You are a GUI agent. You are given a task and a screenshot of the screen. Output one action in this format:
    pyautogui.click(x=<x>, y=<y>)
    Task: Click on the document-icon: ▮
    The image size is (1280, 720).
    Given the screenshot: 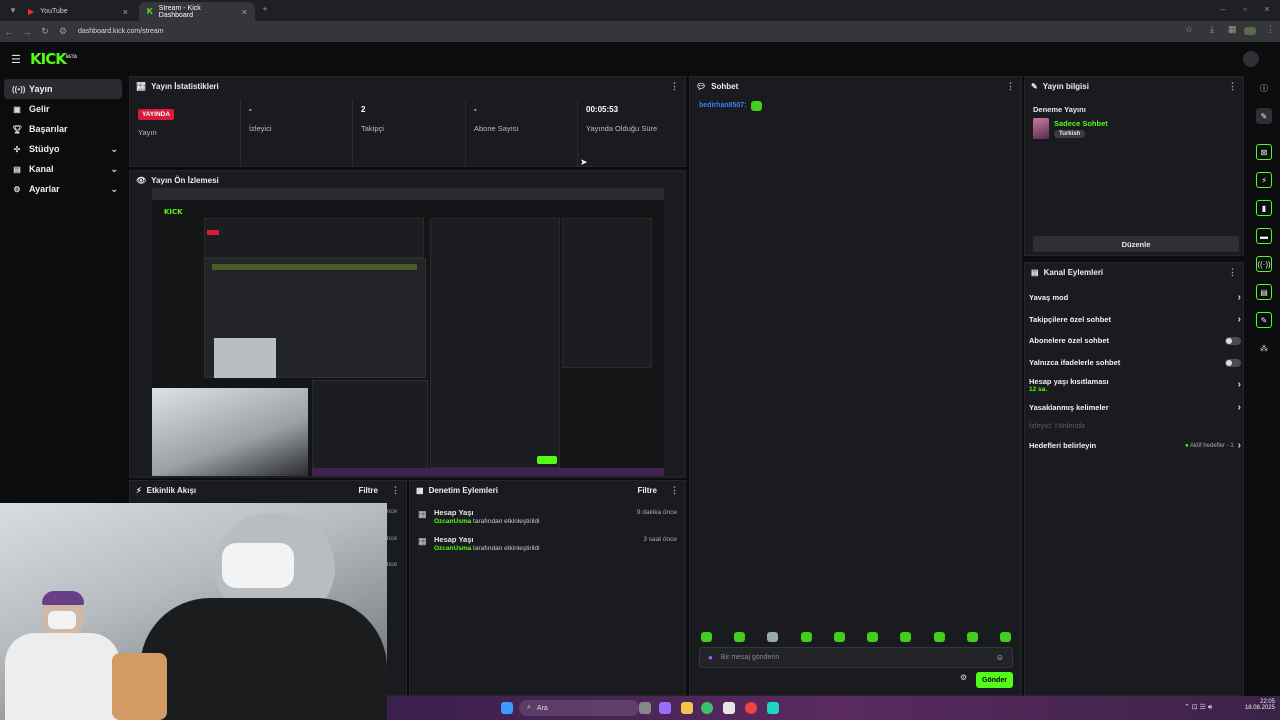 What is the action you would take?
    pyautogui.click(x=1264, y=208)
    